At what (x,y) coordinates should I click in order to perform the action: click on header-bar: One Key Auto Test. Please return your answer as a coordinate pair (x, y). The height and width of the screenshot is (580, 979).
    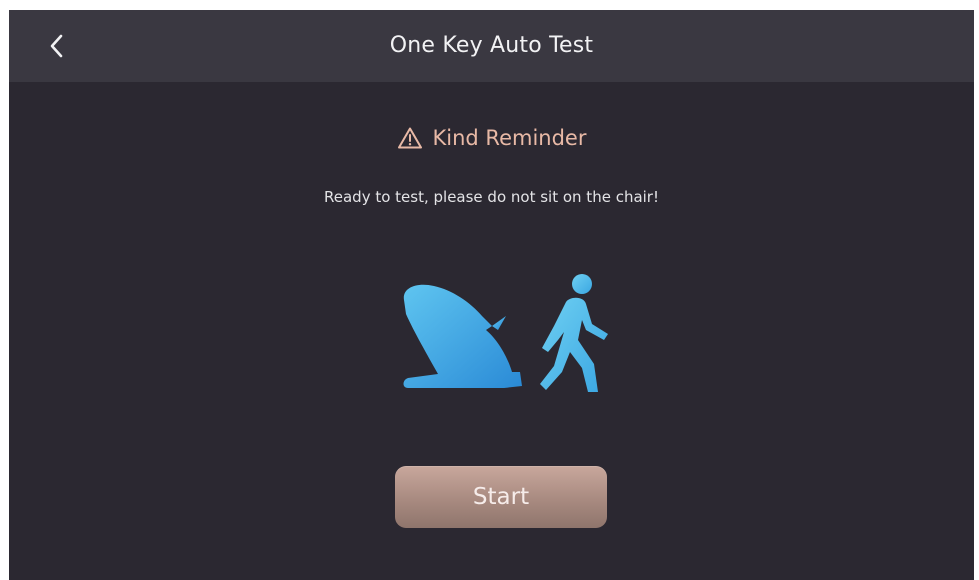
    Looking at the image, I should click on (491, 46).